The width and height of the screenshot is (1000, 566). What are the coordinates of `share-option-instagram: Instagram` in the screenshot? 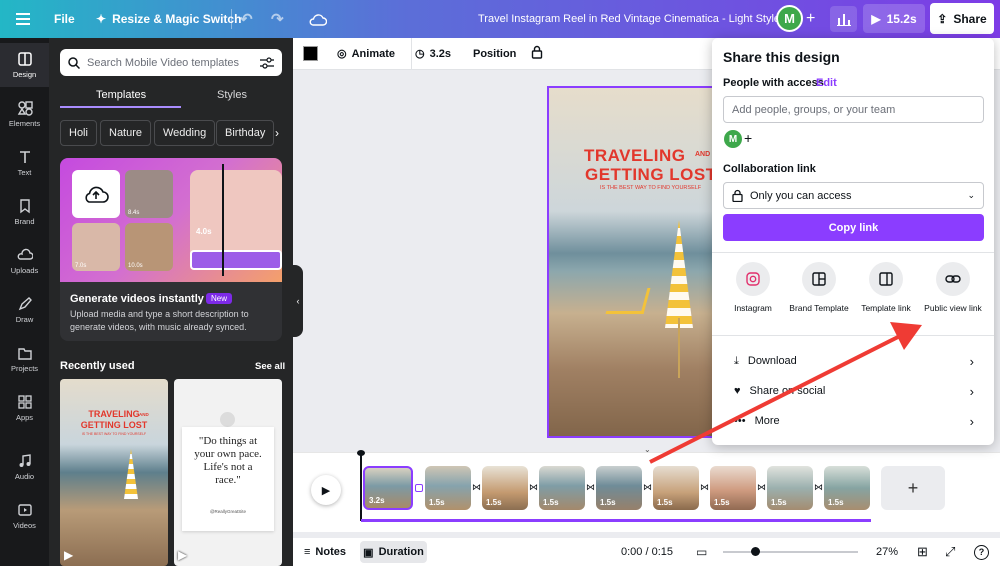 It's located at (753, 287).